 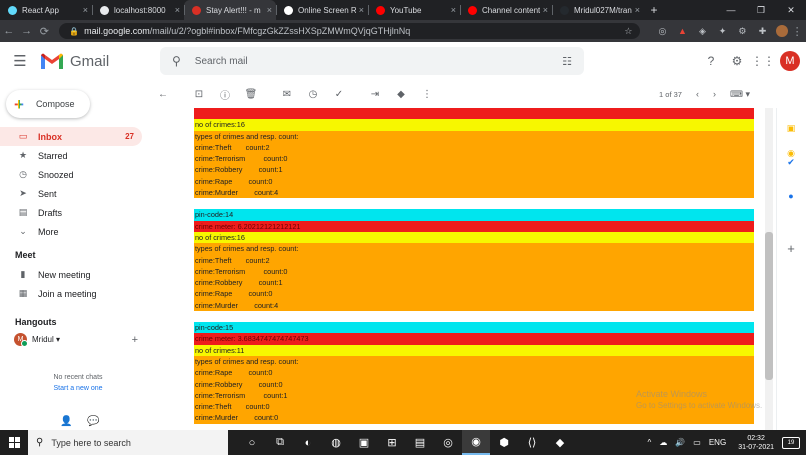 I want to click on onedrive-icon: ☁, so click(x=663, y=442).